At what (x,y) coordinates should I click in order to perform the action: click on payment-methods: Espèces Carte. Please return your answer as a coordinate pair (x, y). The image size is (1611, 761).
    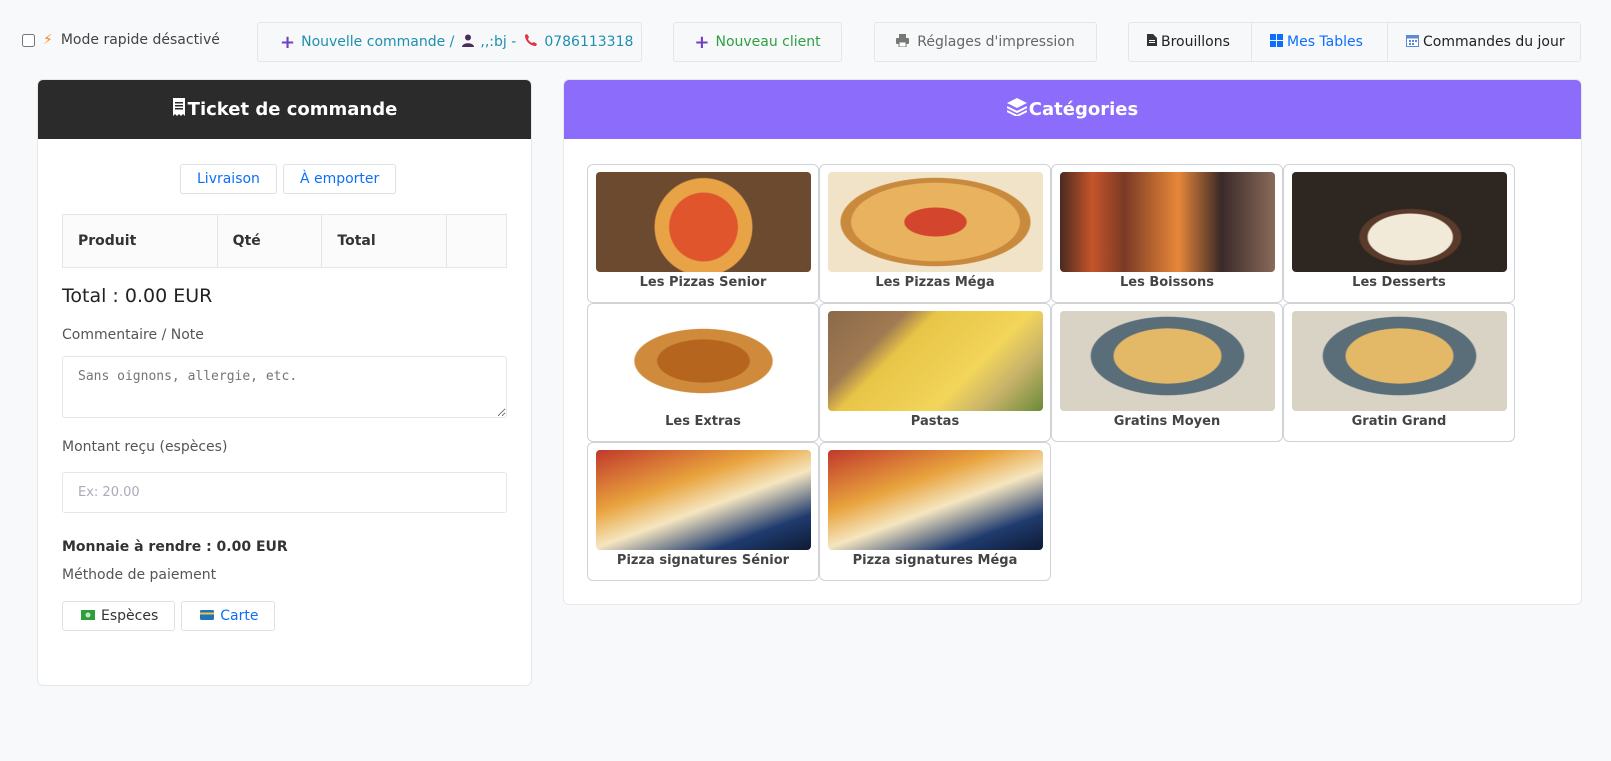
    Looking at the image, I should click on (169, 616).